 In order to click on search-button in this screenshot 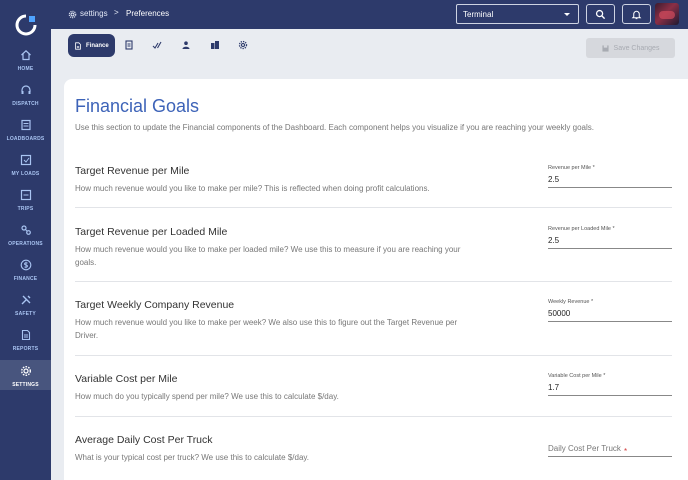, I will do `click(600, 14)`.